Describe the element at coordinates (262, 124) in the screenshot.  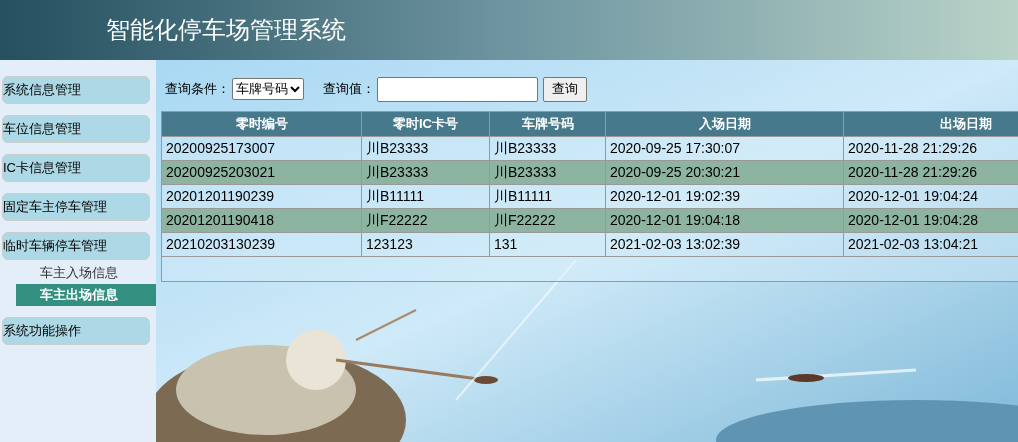
I see `column-header: 零时编号` at that location.